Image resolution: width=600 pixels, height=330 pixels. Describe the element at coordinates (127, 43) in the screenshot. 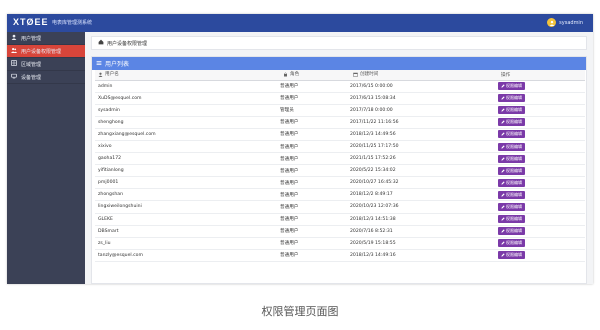

I see `breadcrumb-text: 用户设备权限管理` at that location.